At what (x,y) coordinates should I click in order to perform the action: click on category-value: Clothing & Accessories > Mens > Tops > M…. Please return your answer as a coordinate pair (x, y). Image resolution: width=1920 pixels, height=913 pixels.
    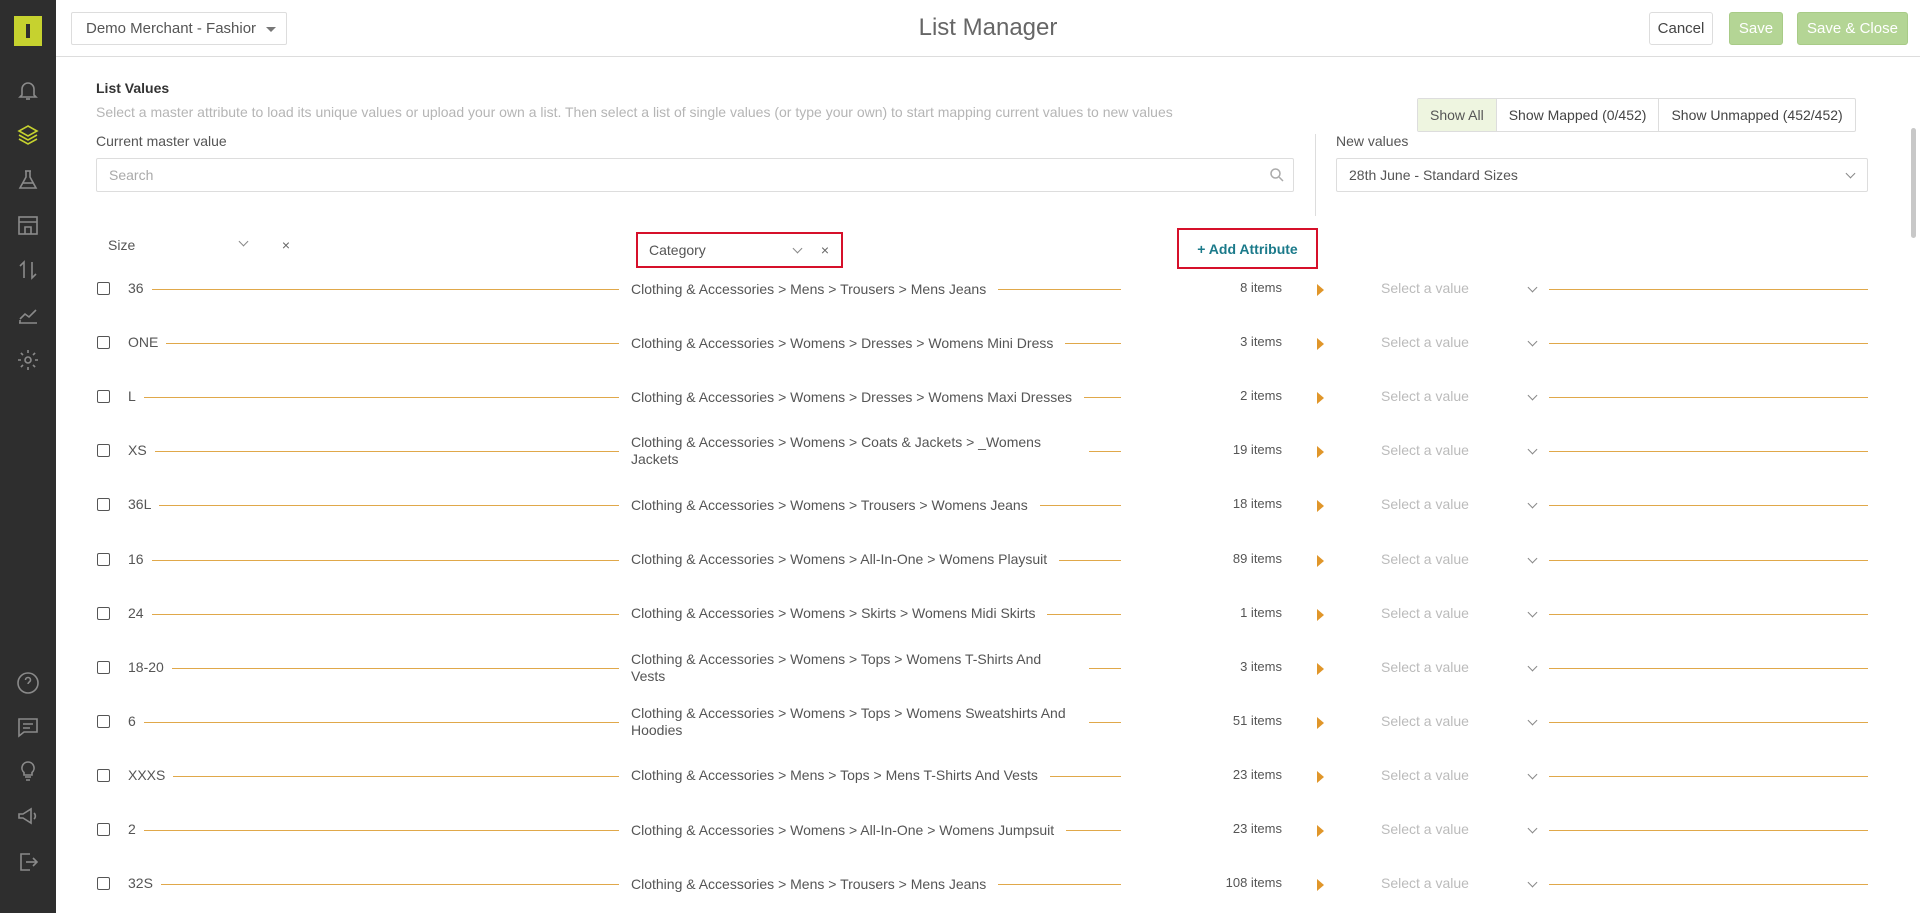
    Looking at the image, I should click on (854, 776).